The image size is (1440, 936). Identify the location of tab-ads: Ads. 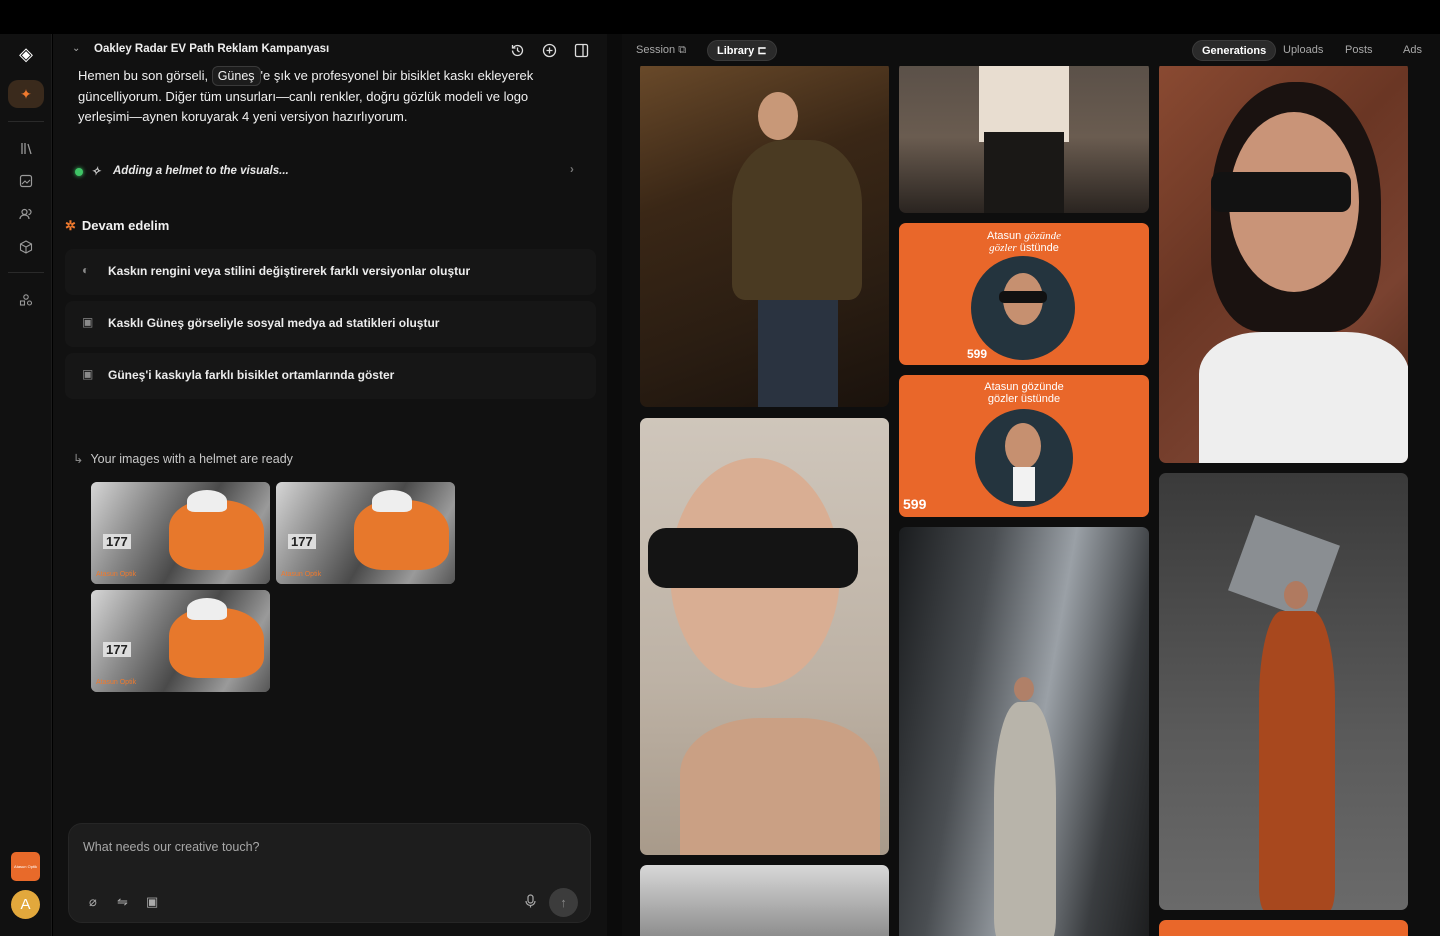
(1412, 50).